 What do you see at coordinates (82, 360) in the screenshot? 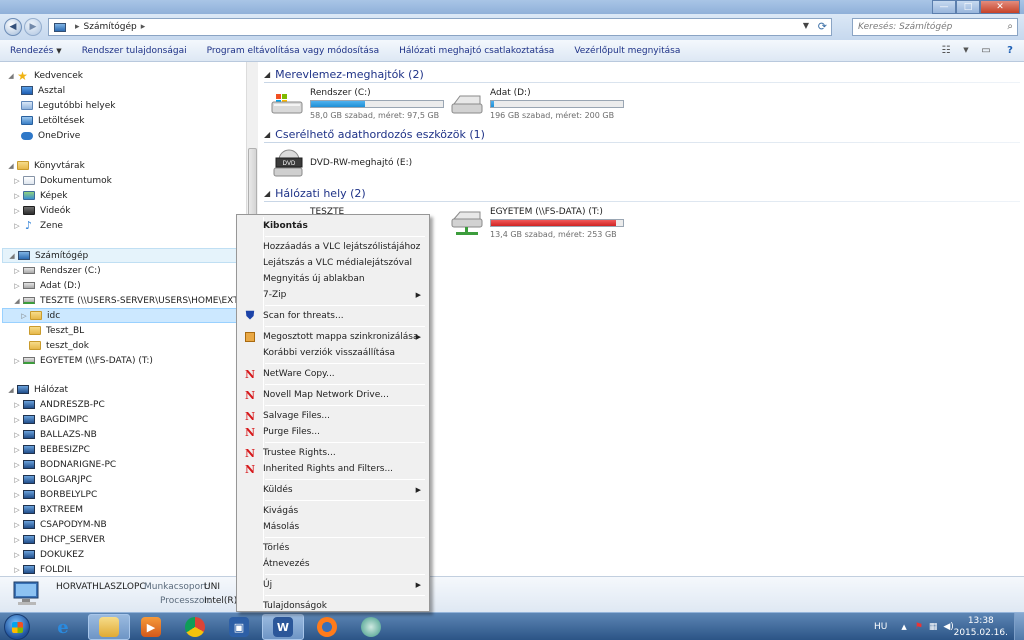
I see `nav-item-drive-t: ▷ EGYETEM (\\FS-DATA) (T:)` at bounding box center [82, 360].